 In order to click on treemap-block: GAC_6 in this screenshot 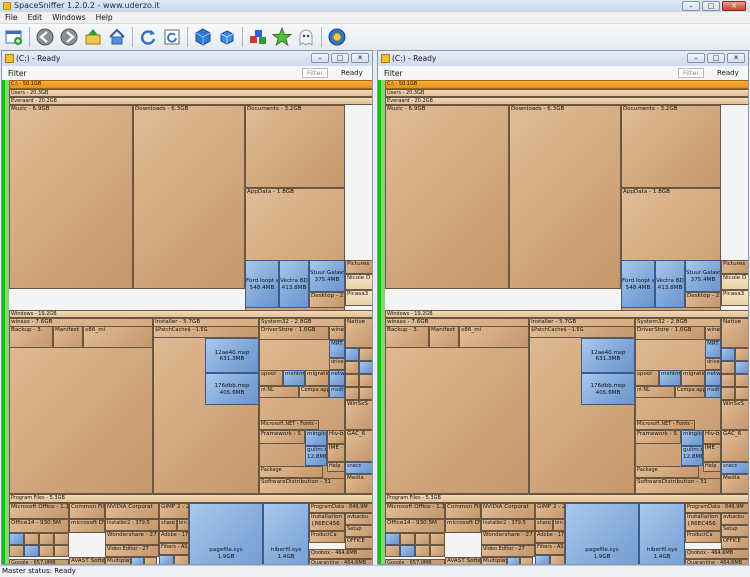, I will do `click(734, 446)`.